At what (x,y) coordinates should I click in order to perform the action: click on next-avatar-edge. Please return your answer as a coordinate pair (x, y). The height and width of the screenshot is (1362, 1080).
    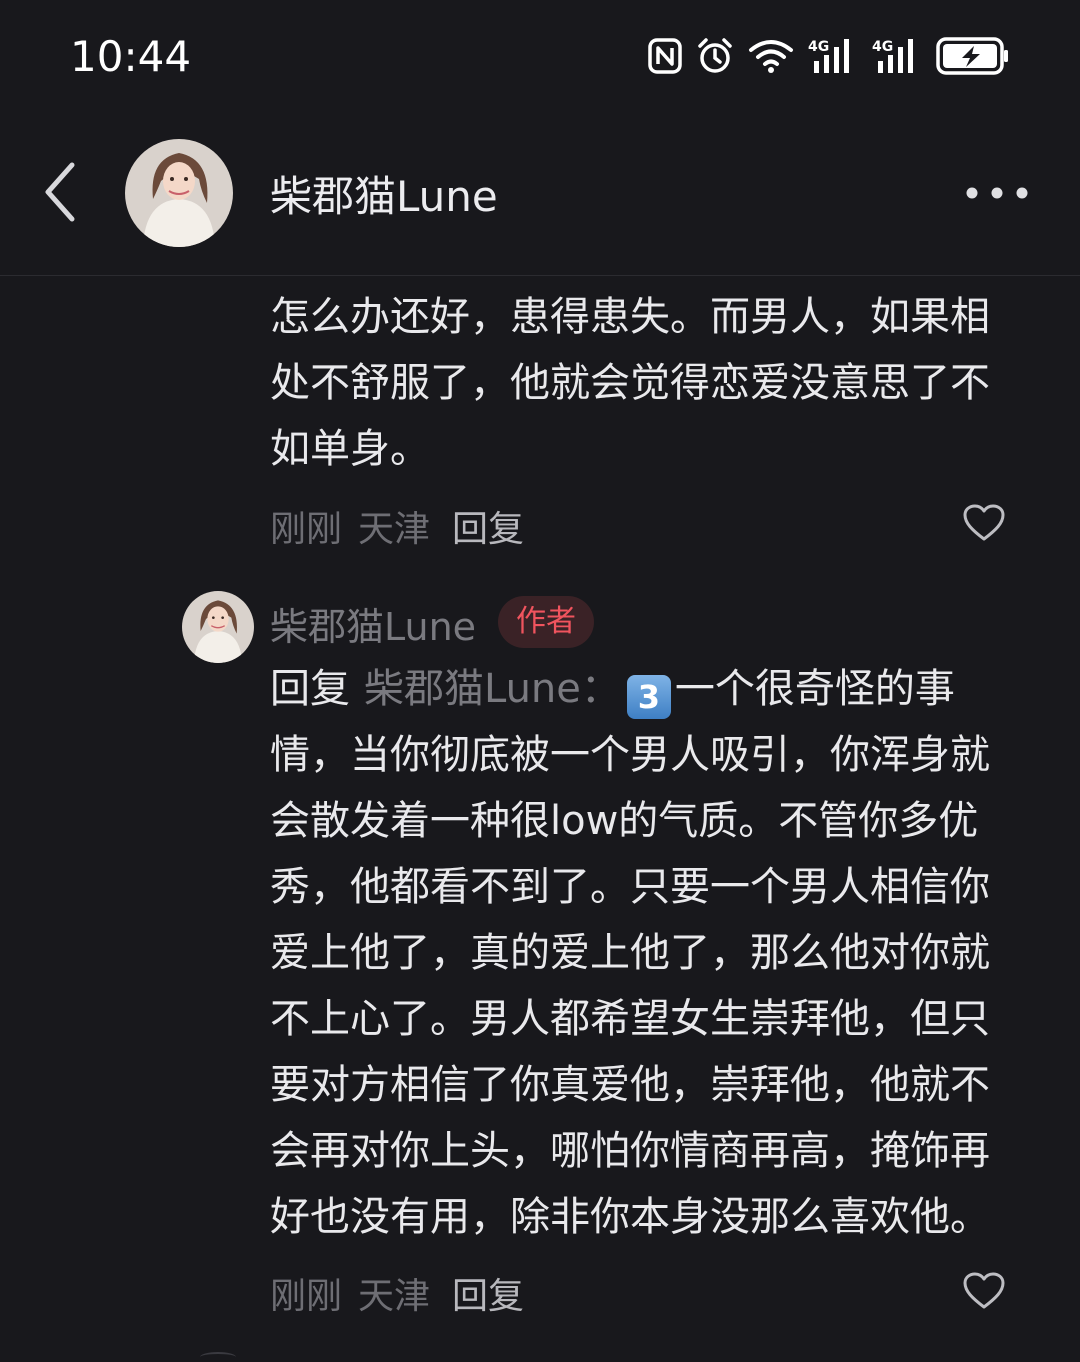
    Looking at the image, I should click on (218, 1357).